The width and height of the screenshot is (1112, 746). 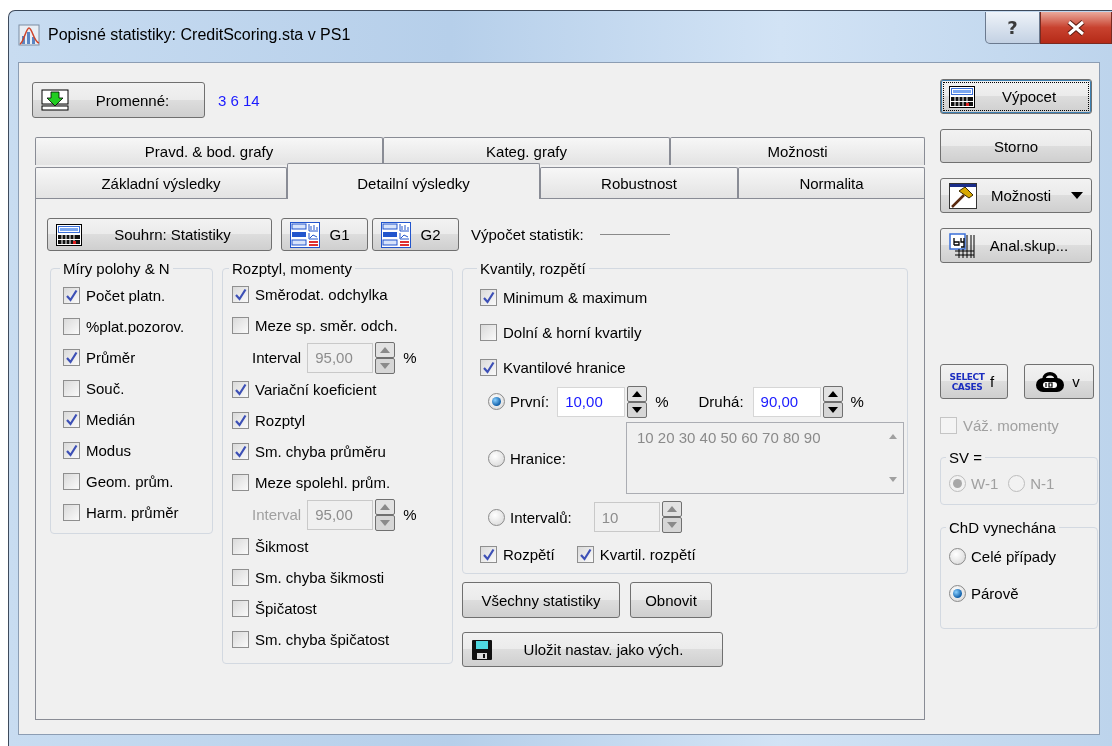 What do you see at coordinates (316, 389) in the screenshot?
I see `checkbox-label: Variační koeficient` at bounding box center [316, 389].